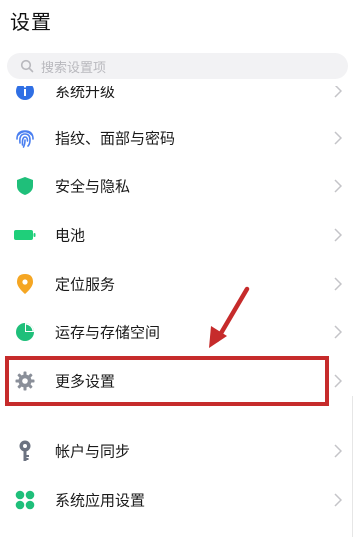 The height and width of the screenshot is (537, 355). I want to click on settings-item-label: 指纹、面部与密码, so click(115, 138).